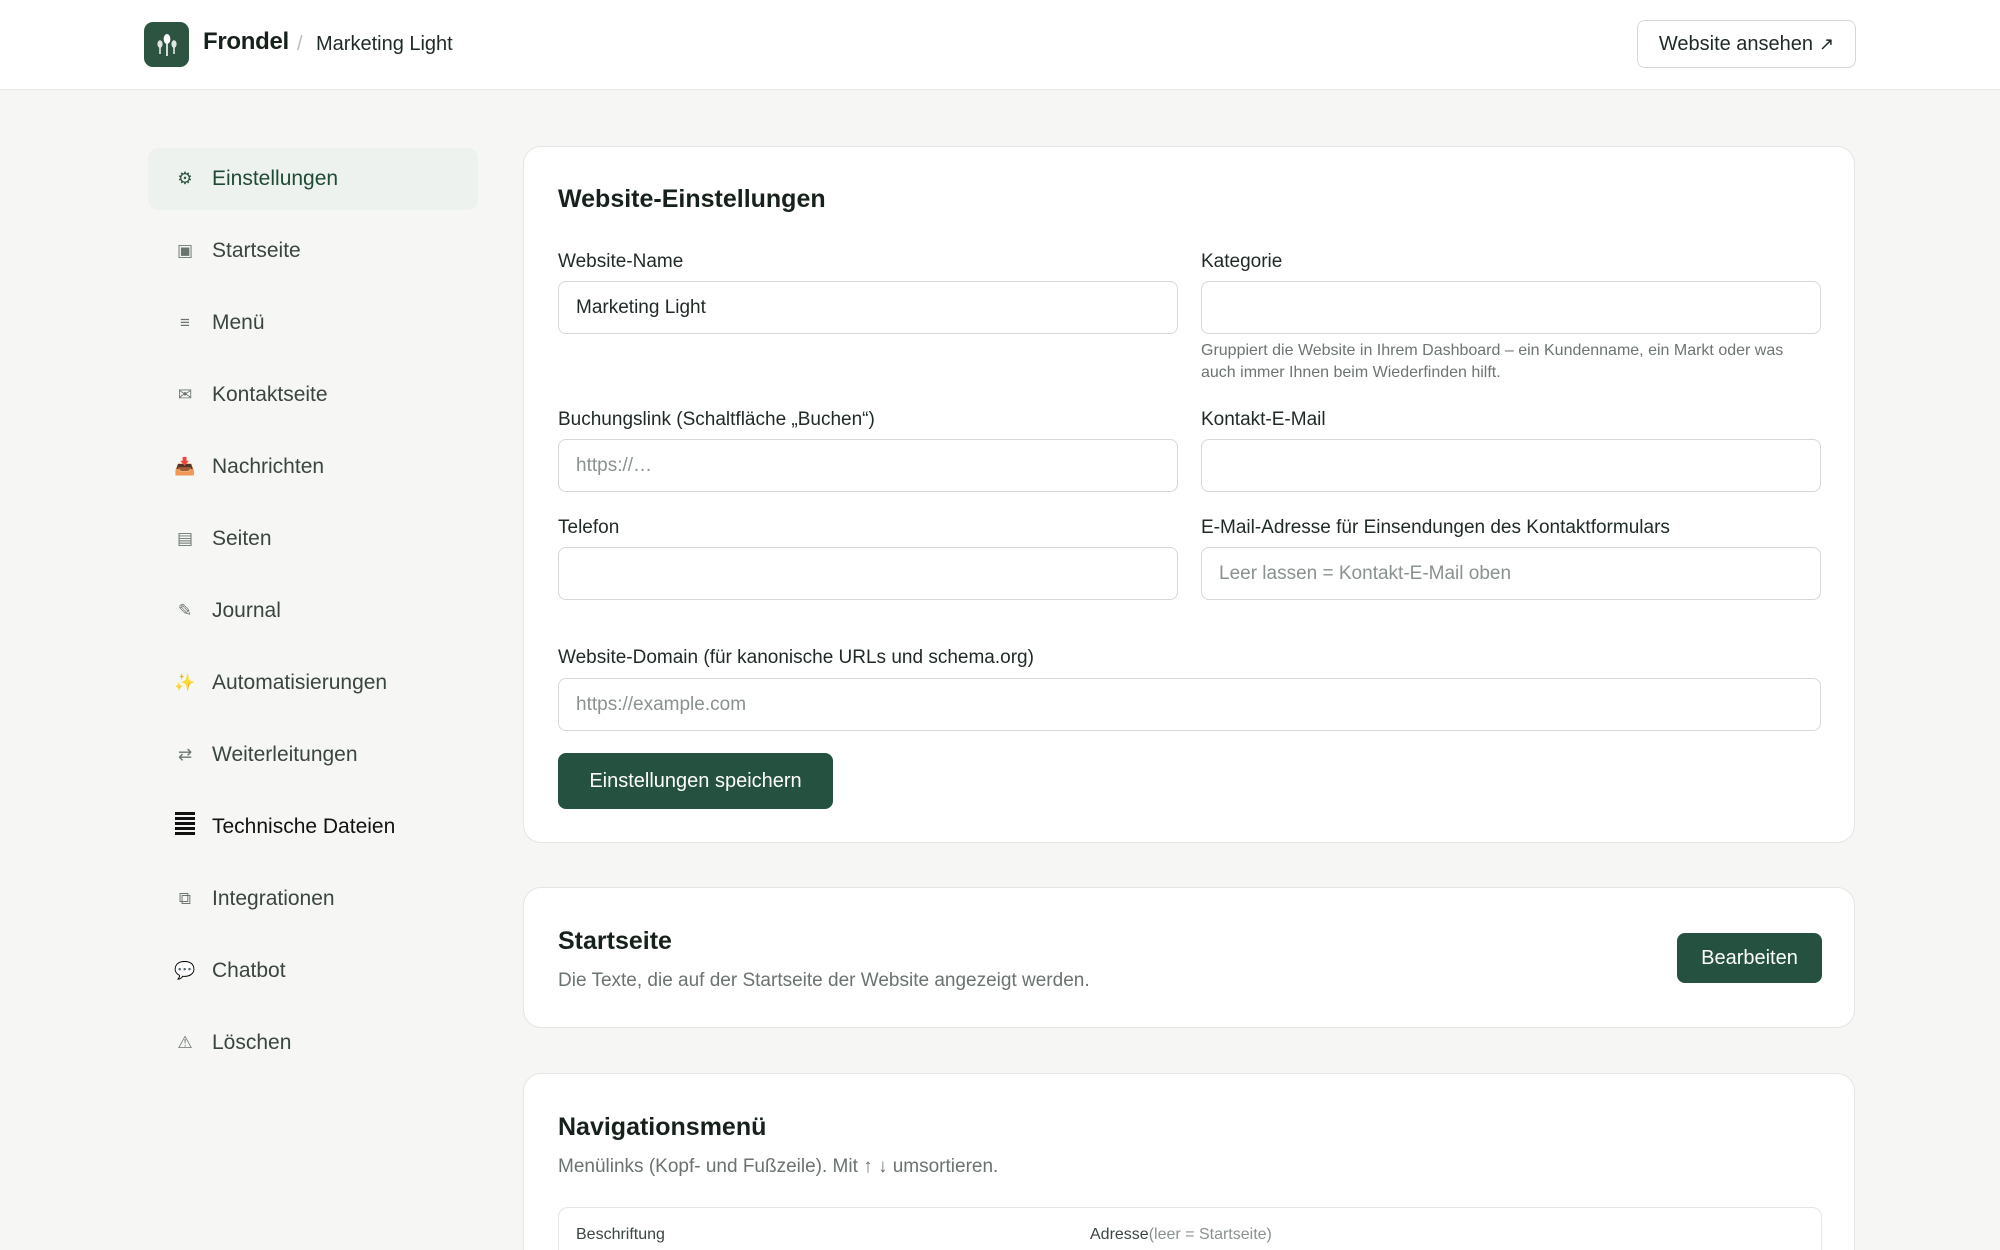  I want to click on external-link-icon: ↗, so click(1827, 43).